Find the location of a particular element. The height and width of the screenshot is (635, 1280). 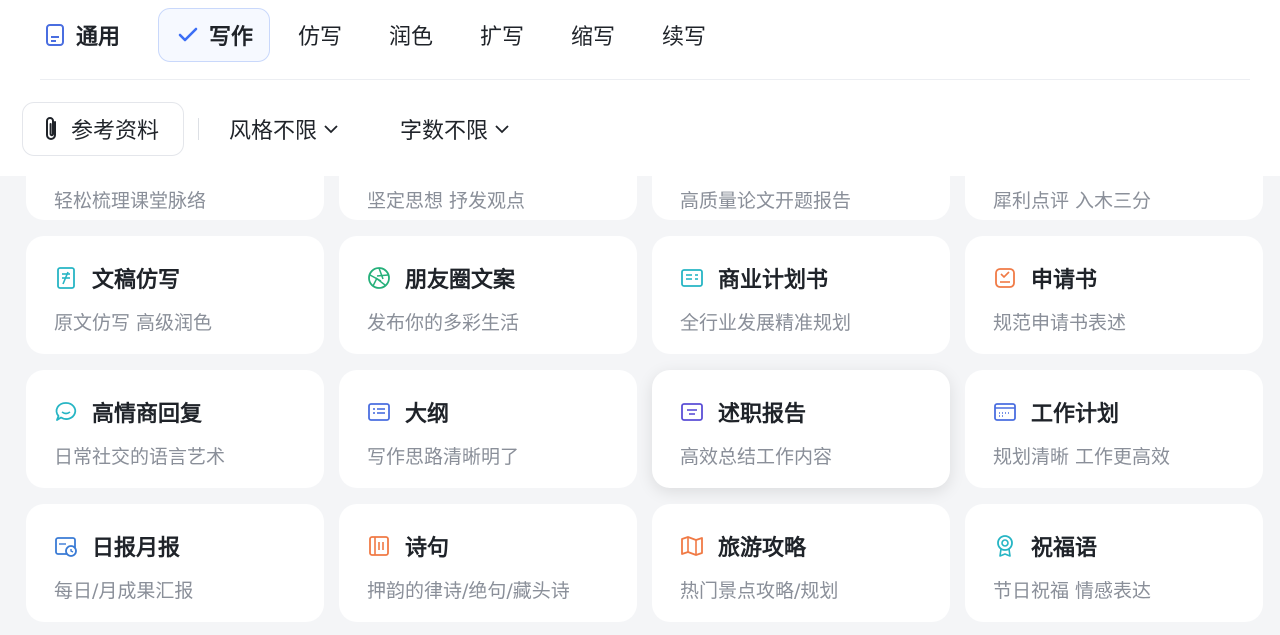

card-description: 热门景点攻略/规划 is located at coordinates (759, 591).